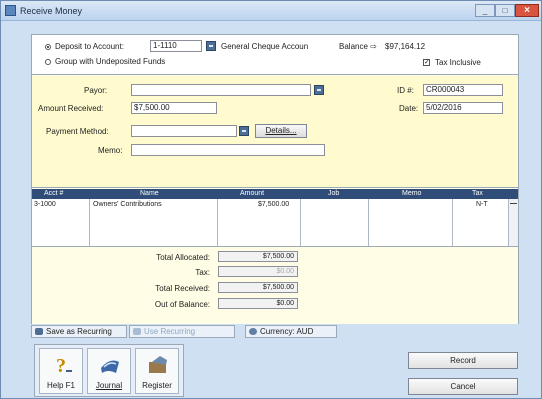 This screenshot has height=399, width=542. Describe the element at coordinates (265, 46) in the screenshot. I see `deposit-account-name: General Cheque Accoun` at that location.